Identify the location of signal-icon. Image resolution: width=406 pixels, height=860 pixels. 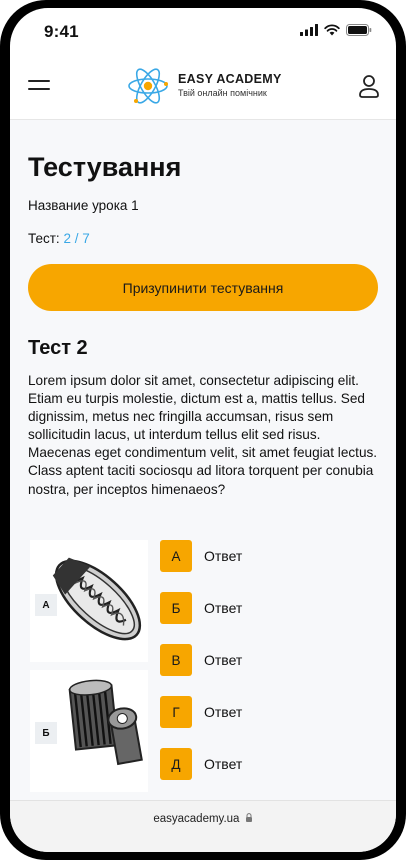
(309, 30).